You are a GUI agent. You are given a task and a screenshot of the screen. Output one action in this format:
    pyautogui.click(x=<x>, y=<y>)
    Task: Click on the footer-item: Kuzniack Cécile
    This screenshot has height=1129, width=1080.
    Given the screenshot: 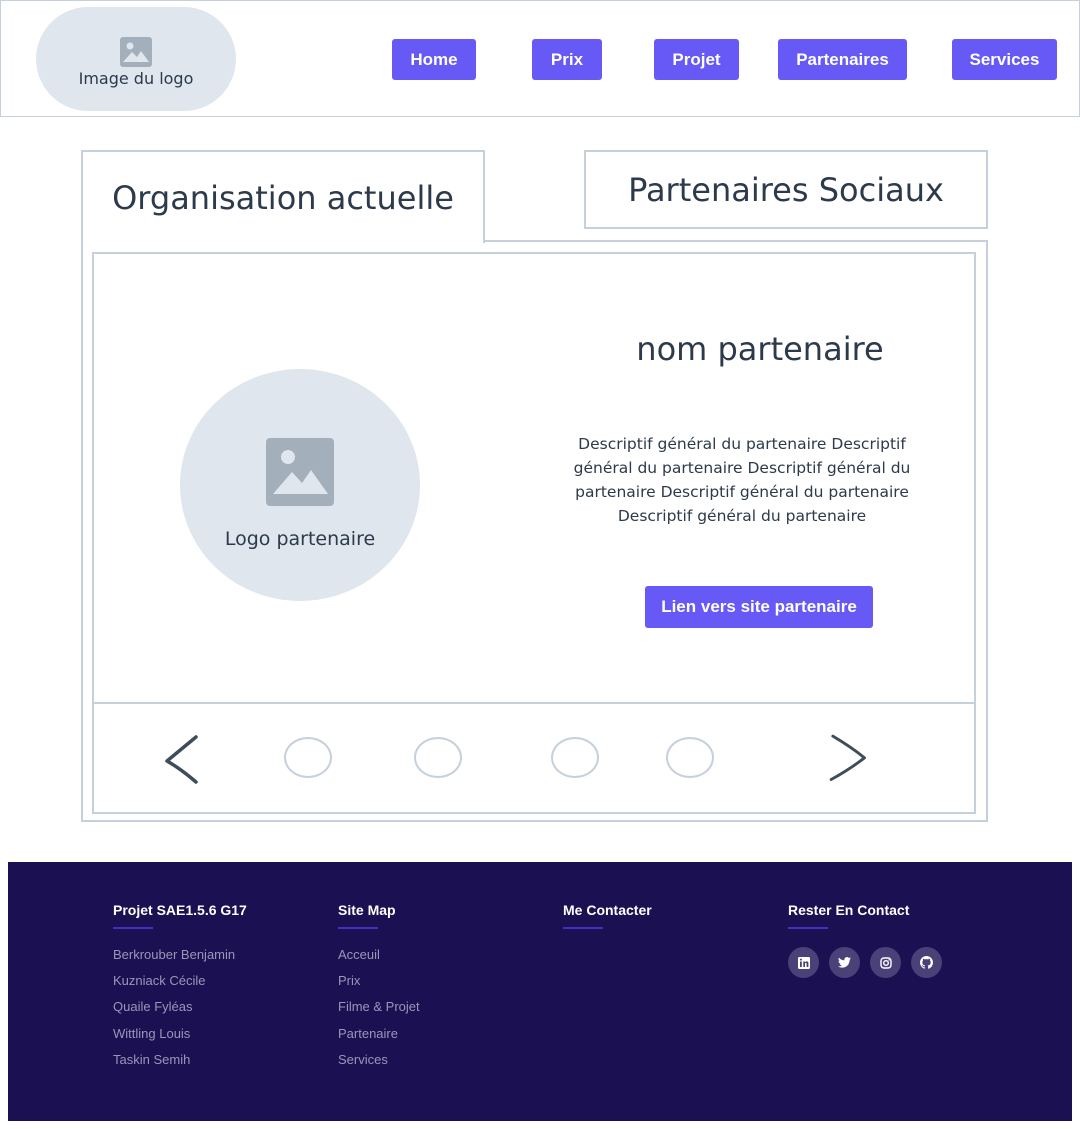 What is the action you would take?
    pyautogui.click(x=159, y=981)
    